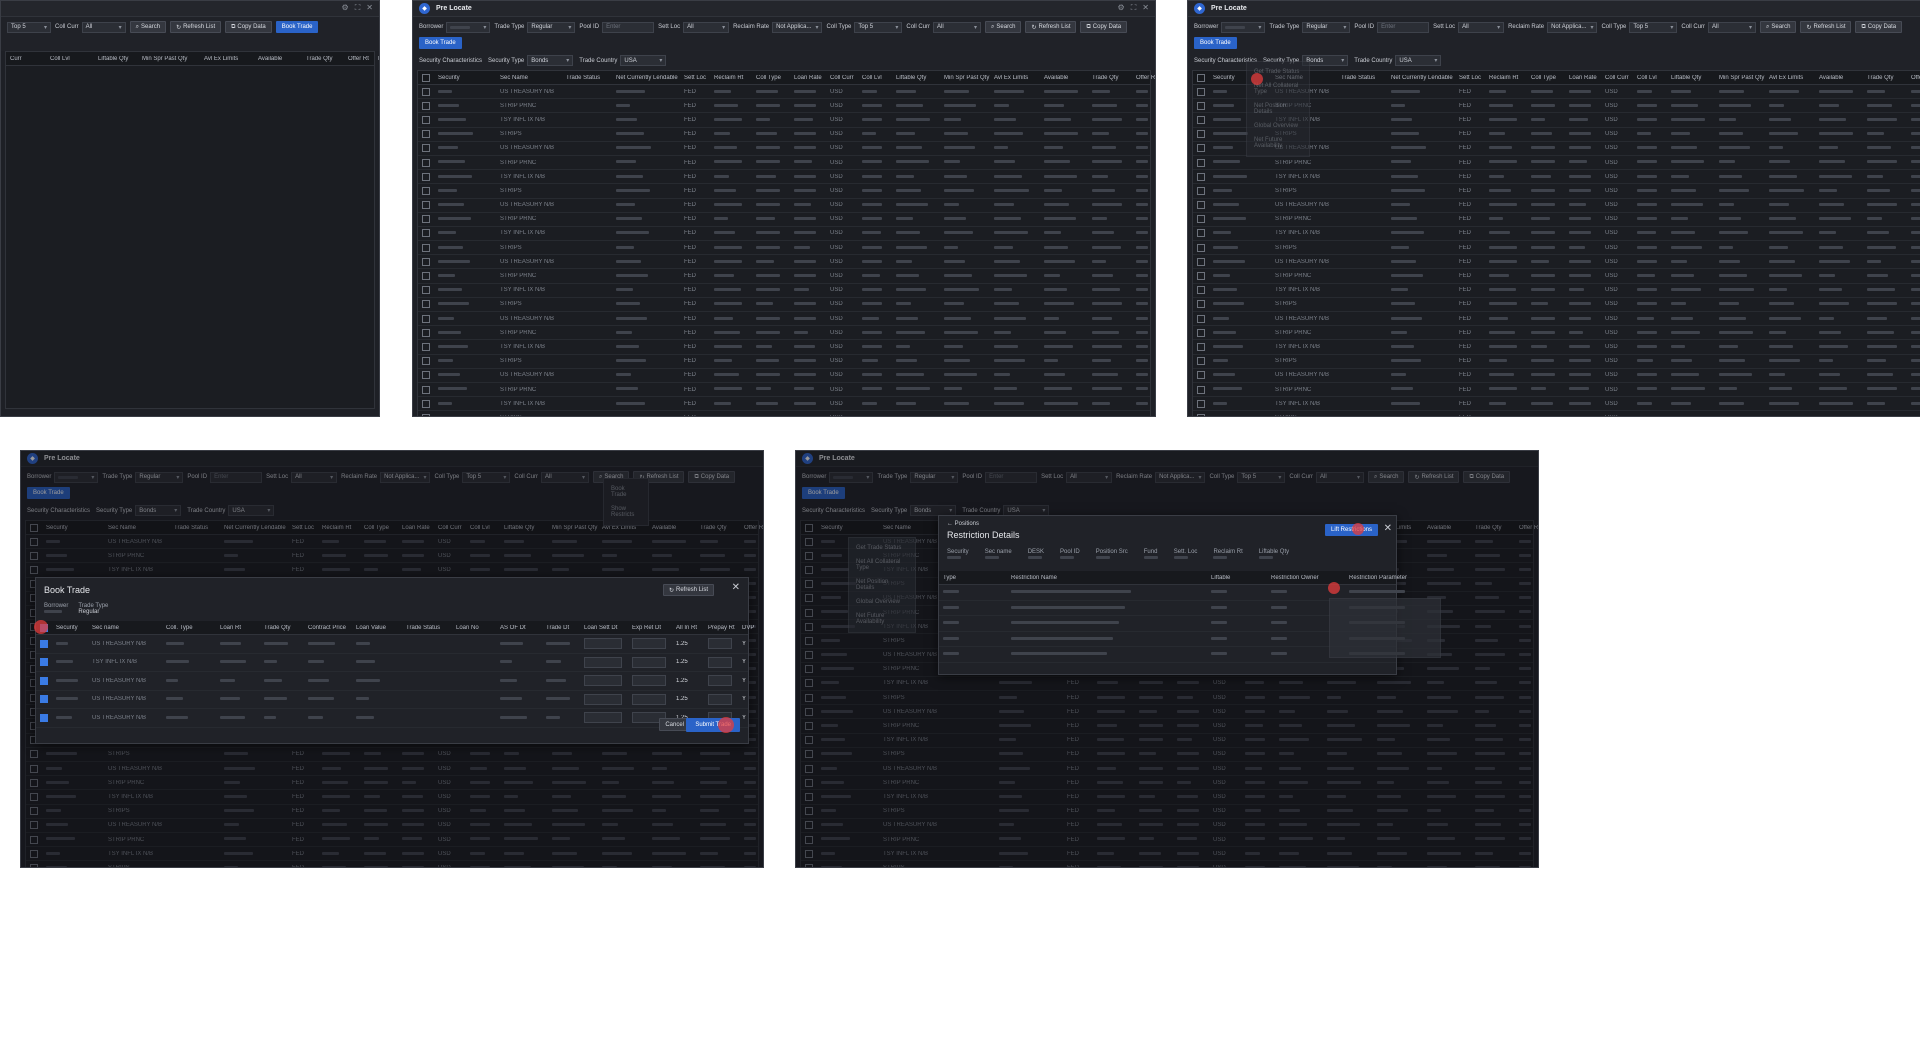 This screenshot has width=1920, height=1062. Describe the element at coordinates (695, 78) in the screenshot. I see `column-header: Sett Loc` at that location.